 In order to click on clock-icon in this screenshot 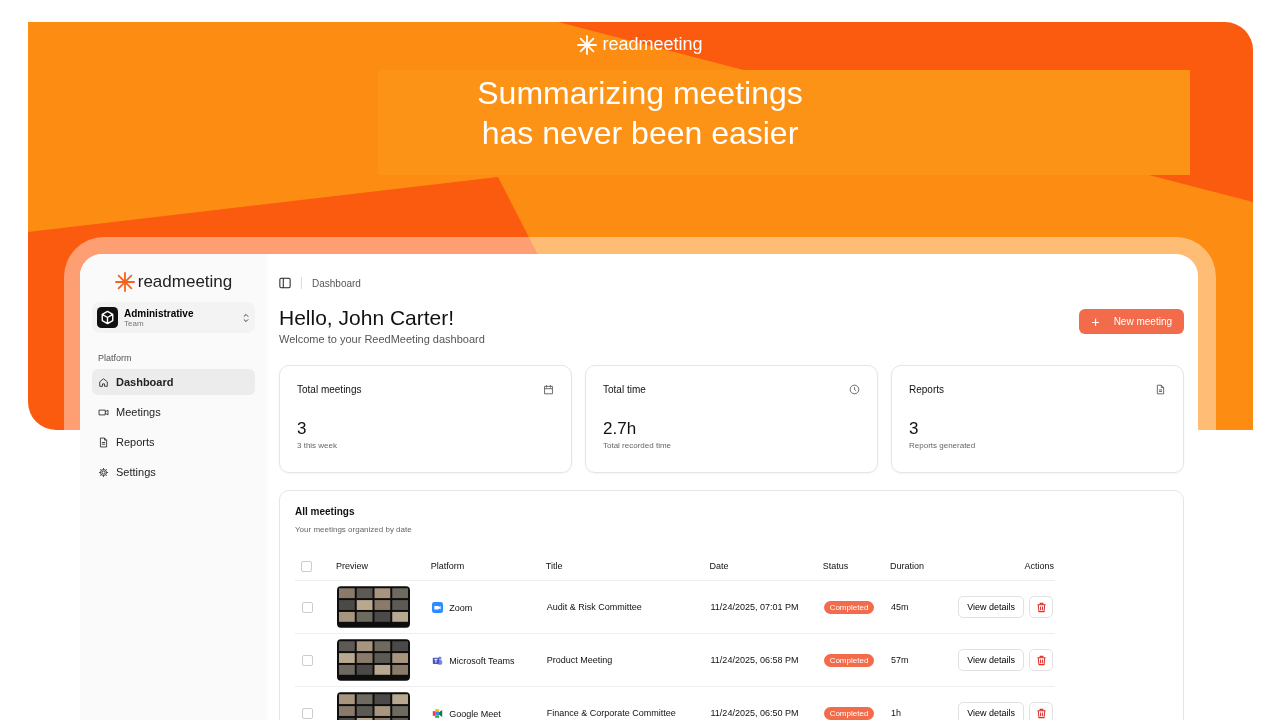, I will do `click(854, 389)`.